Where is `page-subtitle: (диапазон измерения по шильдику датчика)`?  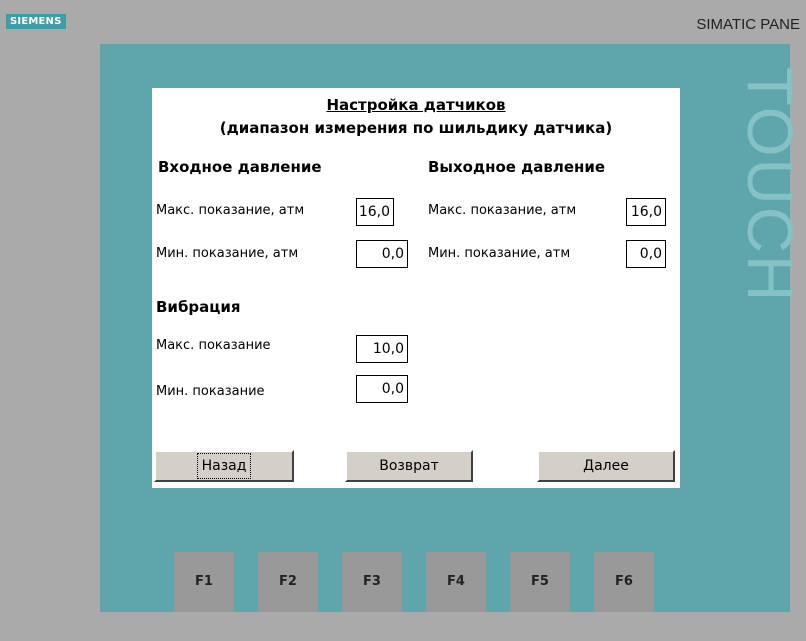
page-subtitle: (диапазон измерения по шильдику датчика) is located at coordinates (416, 128).